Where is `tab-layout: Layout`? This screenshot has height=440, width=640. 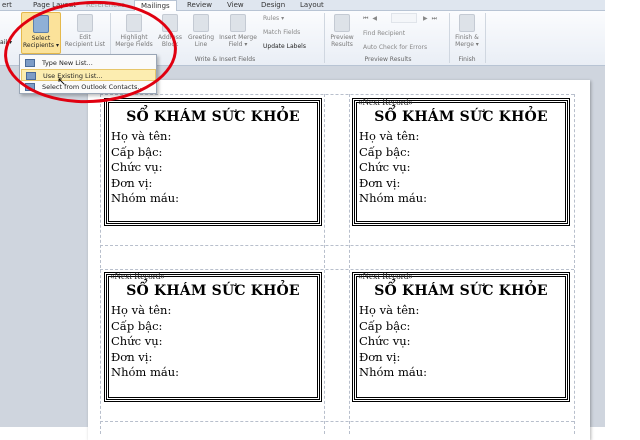
tab-layout: Layout is located at coordinates (312, 5).